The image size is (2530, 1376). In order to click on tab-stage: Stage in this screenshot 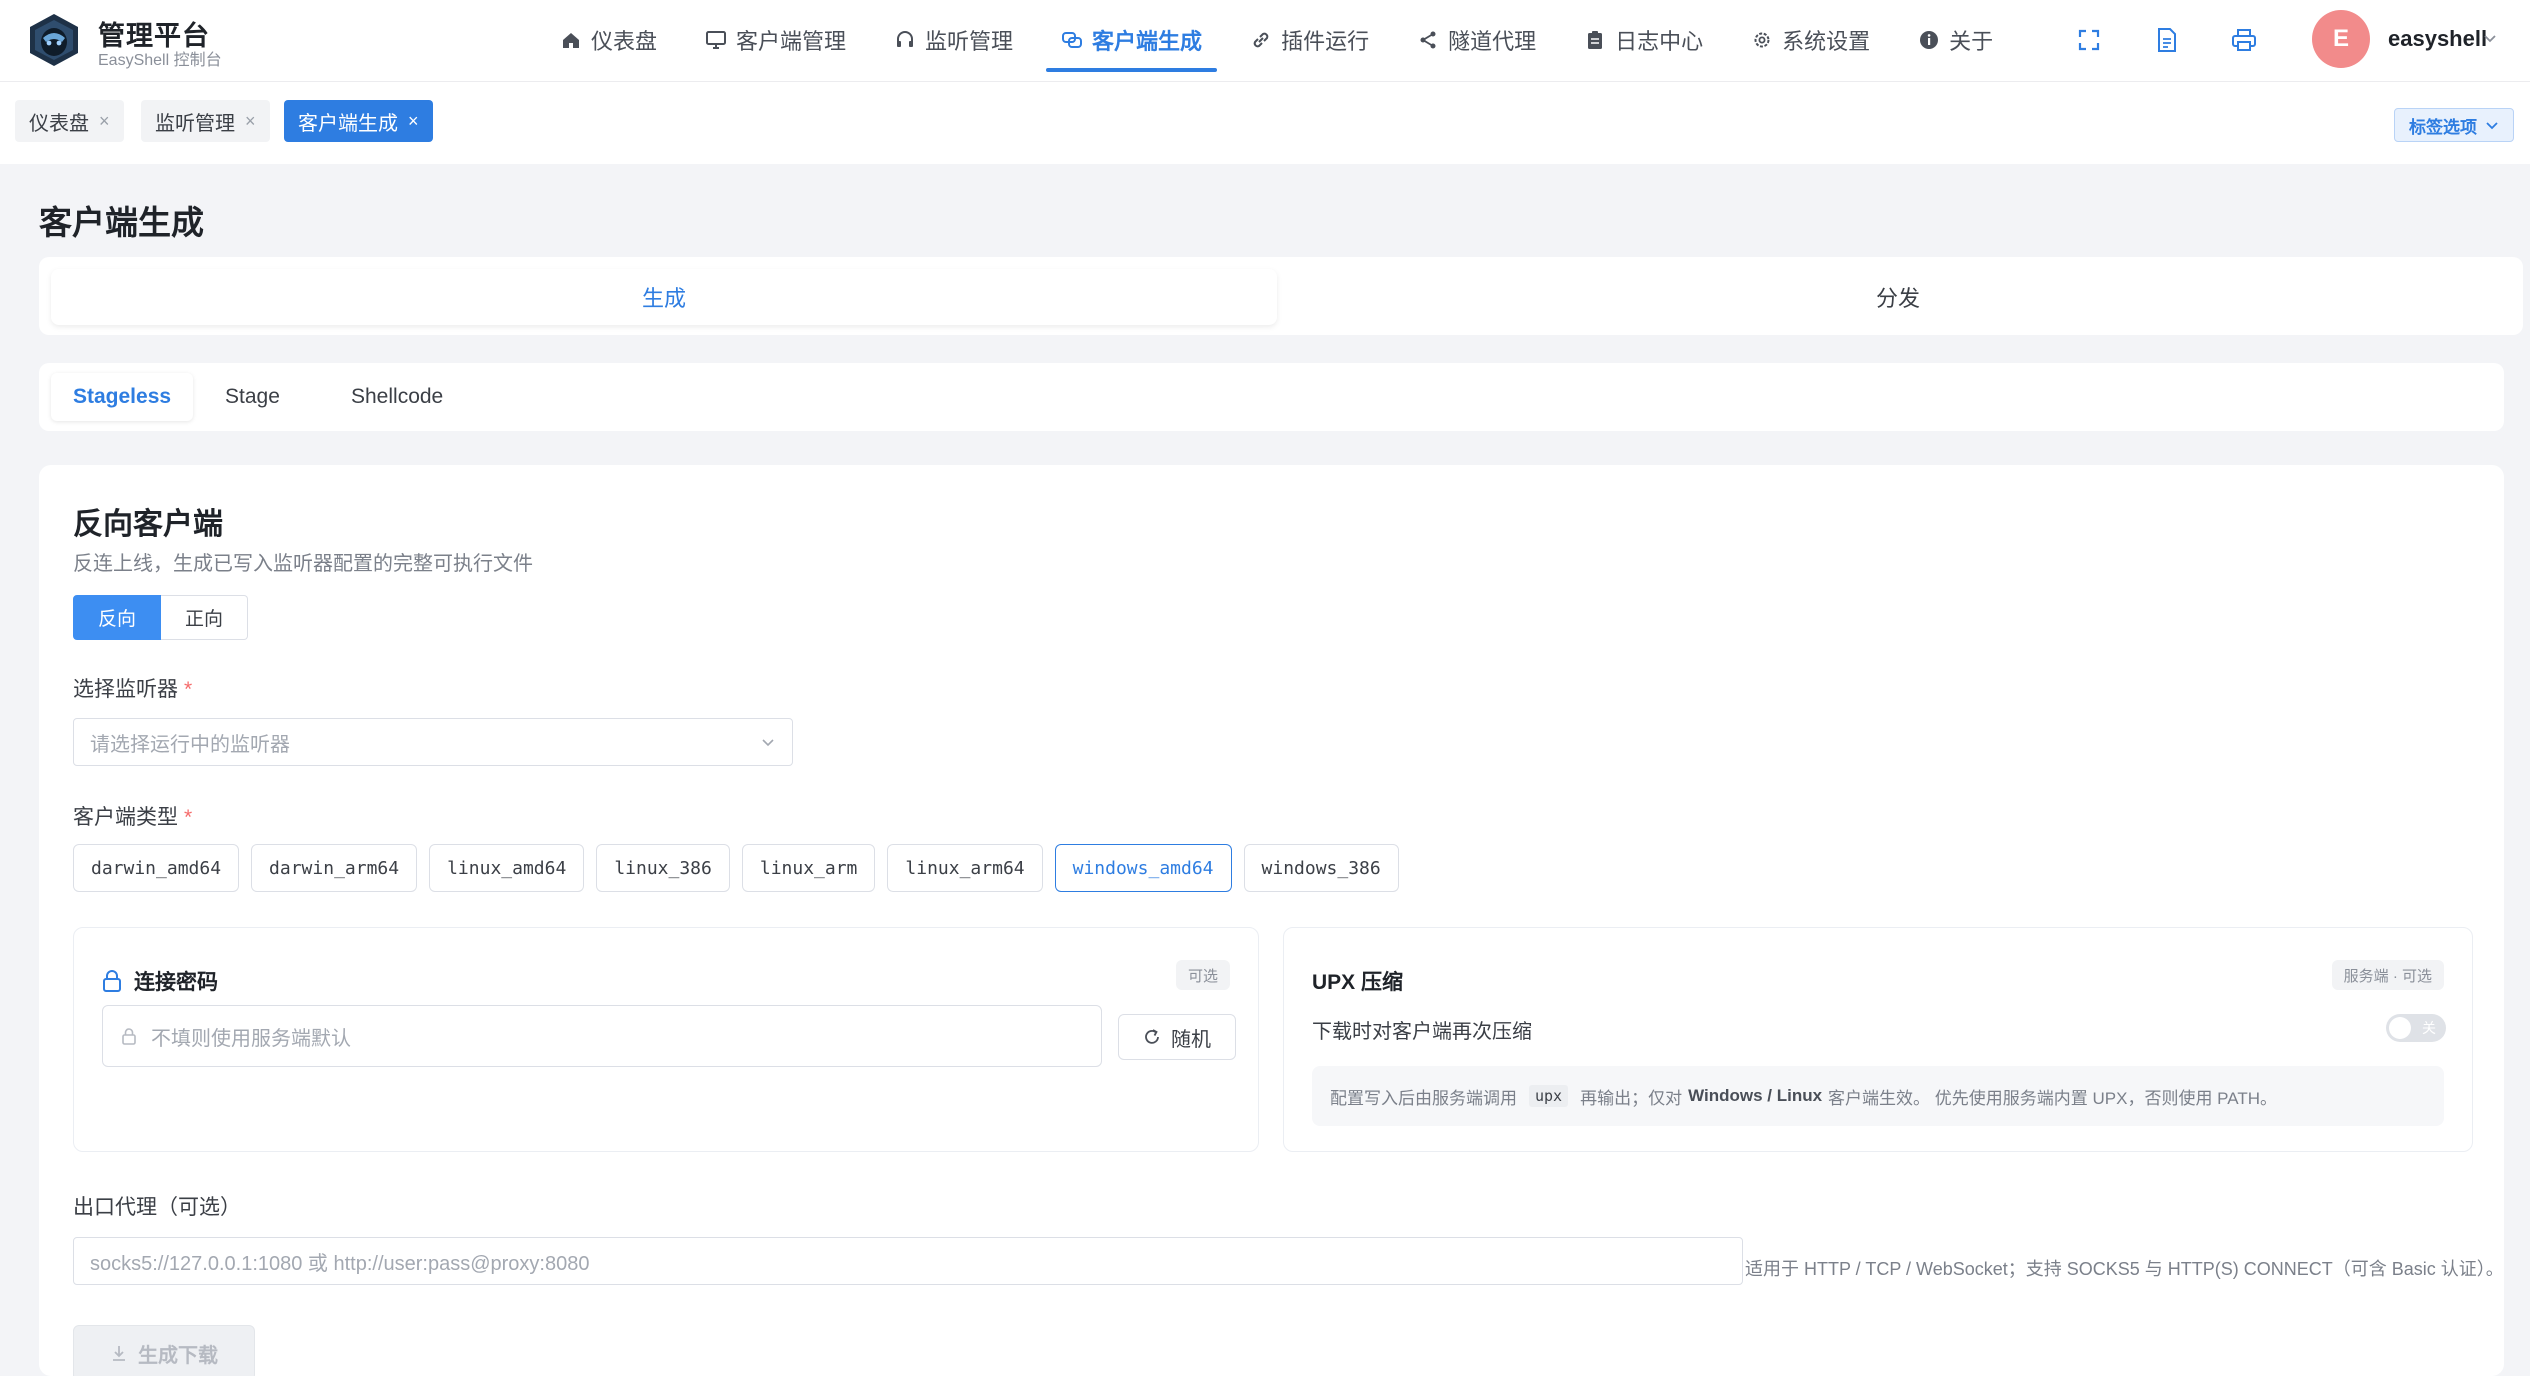, I will do `click(252, 397)`.